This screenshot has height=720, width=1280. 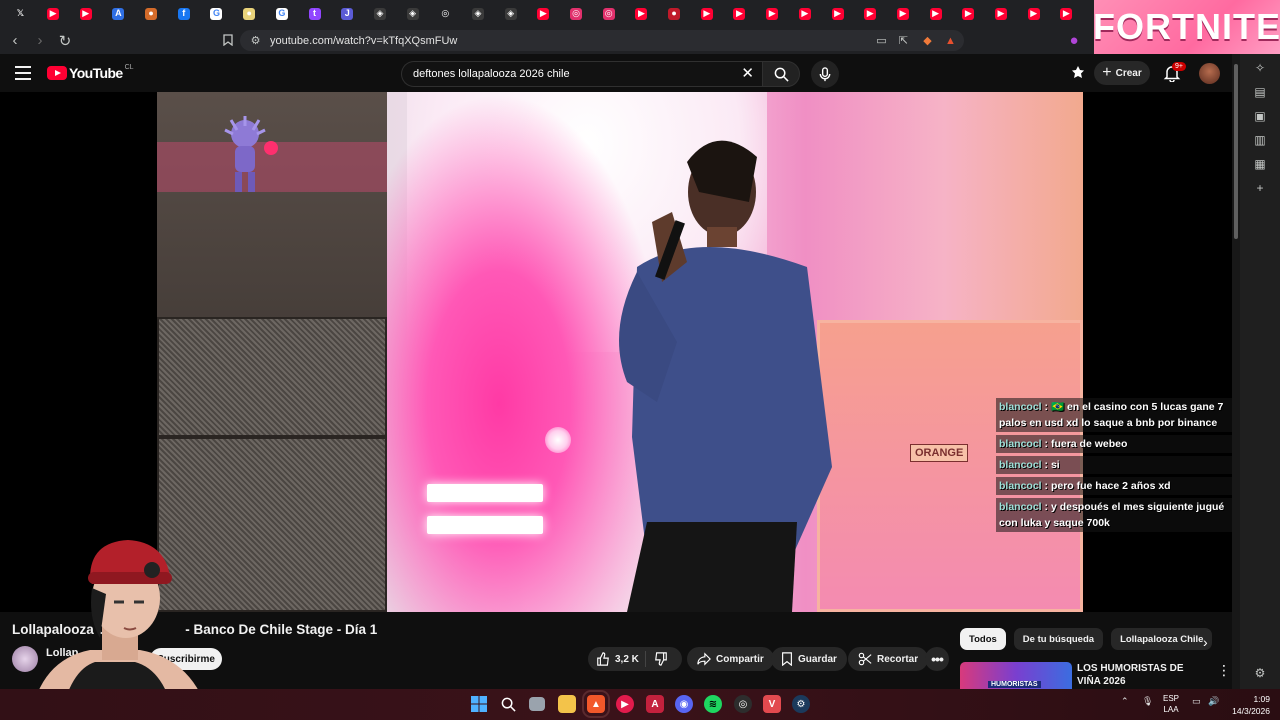 I want to click on premium-icon, so click(x=1078, y=73).